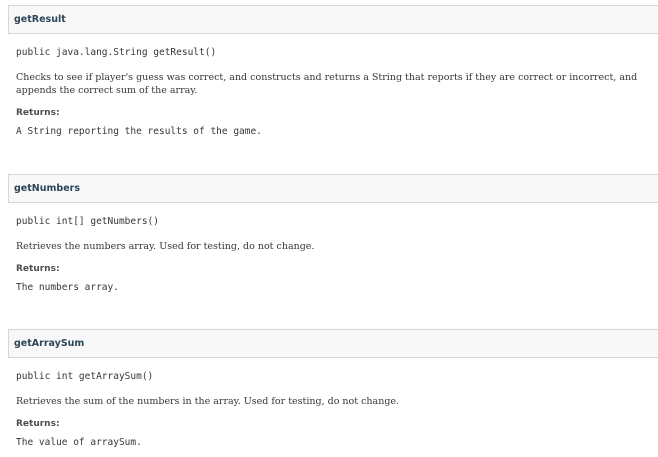  Describe the element at coordinates (333, 343) in the screenshot. I see `method-heading: getArraySum` at that location.